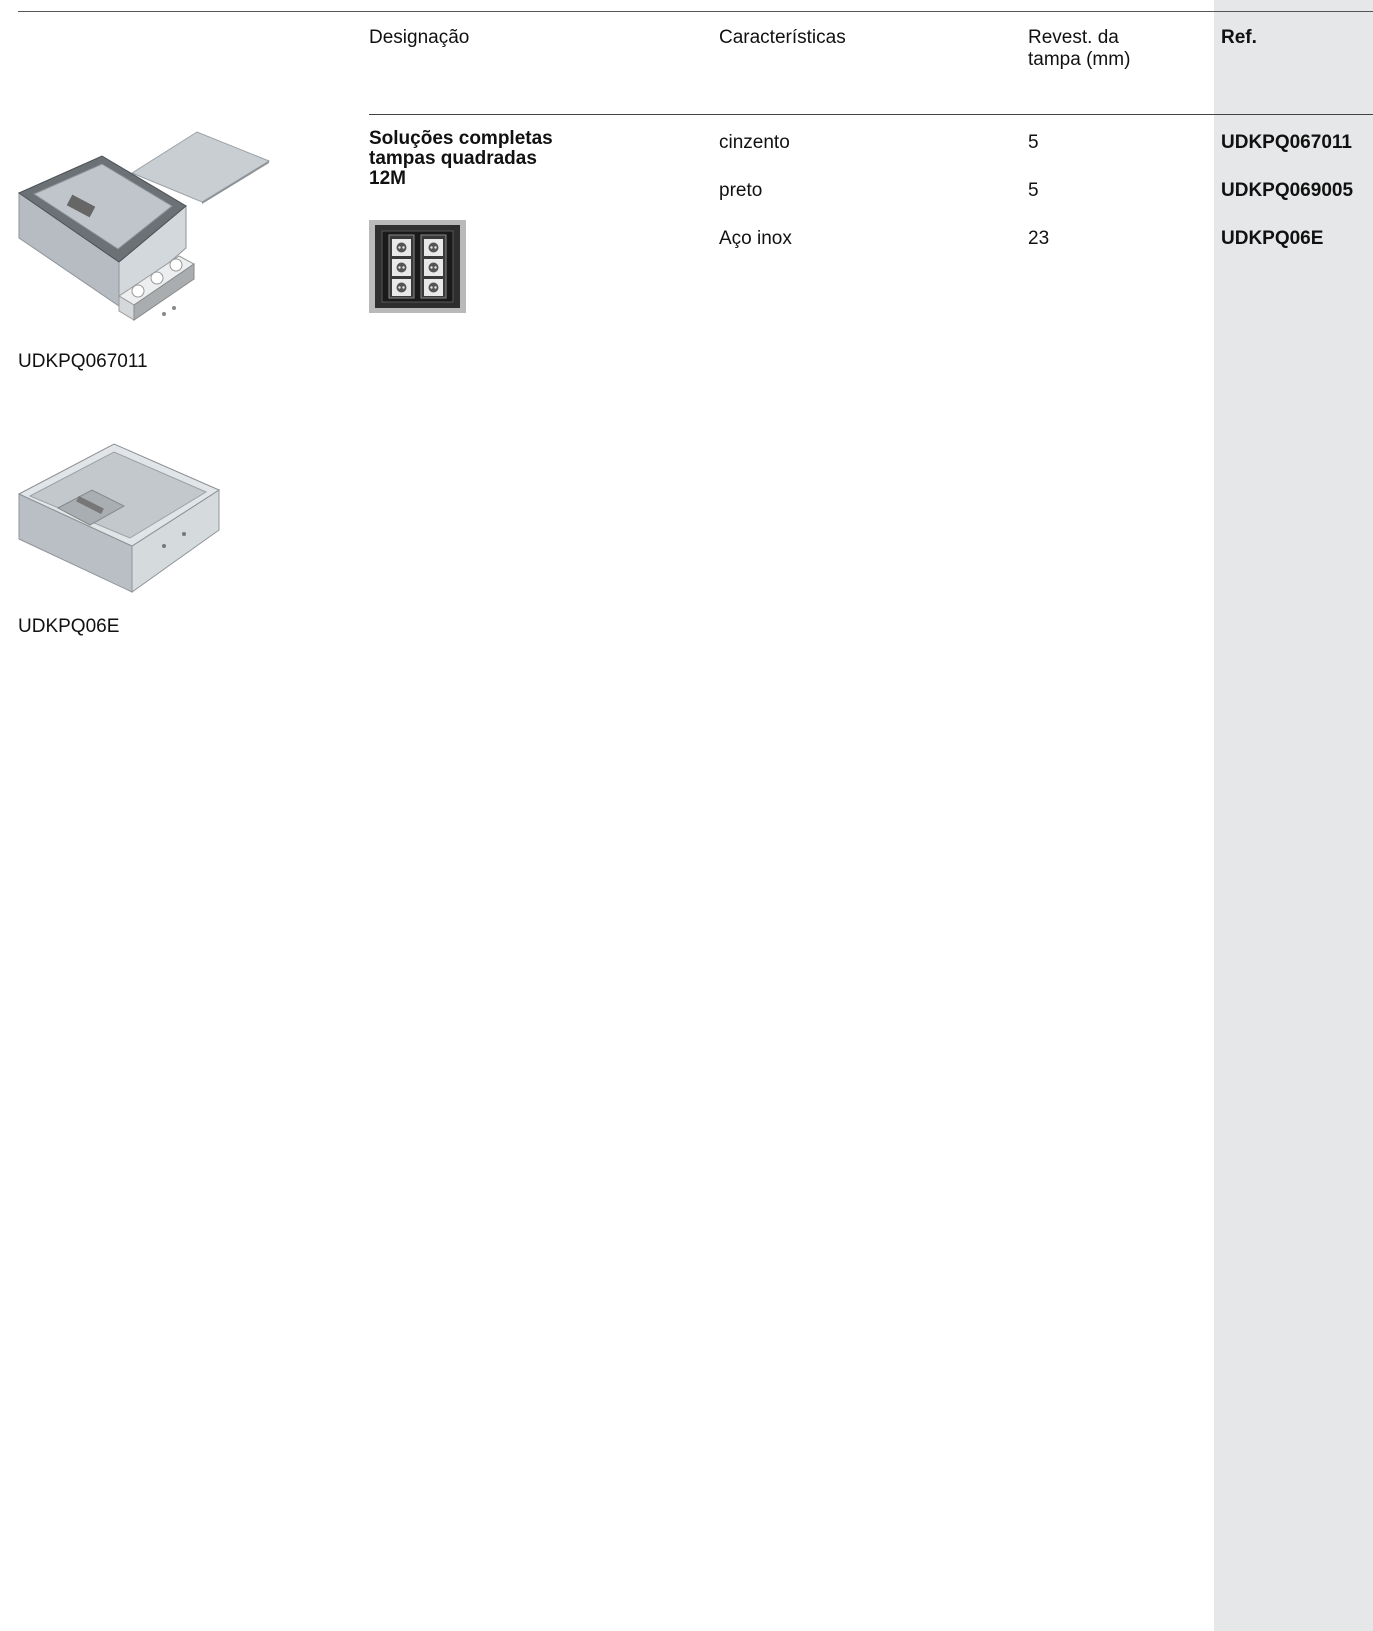  I want to click on designation-cell: Soluções completas tampas quadradas 12M, so click(499, 159).